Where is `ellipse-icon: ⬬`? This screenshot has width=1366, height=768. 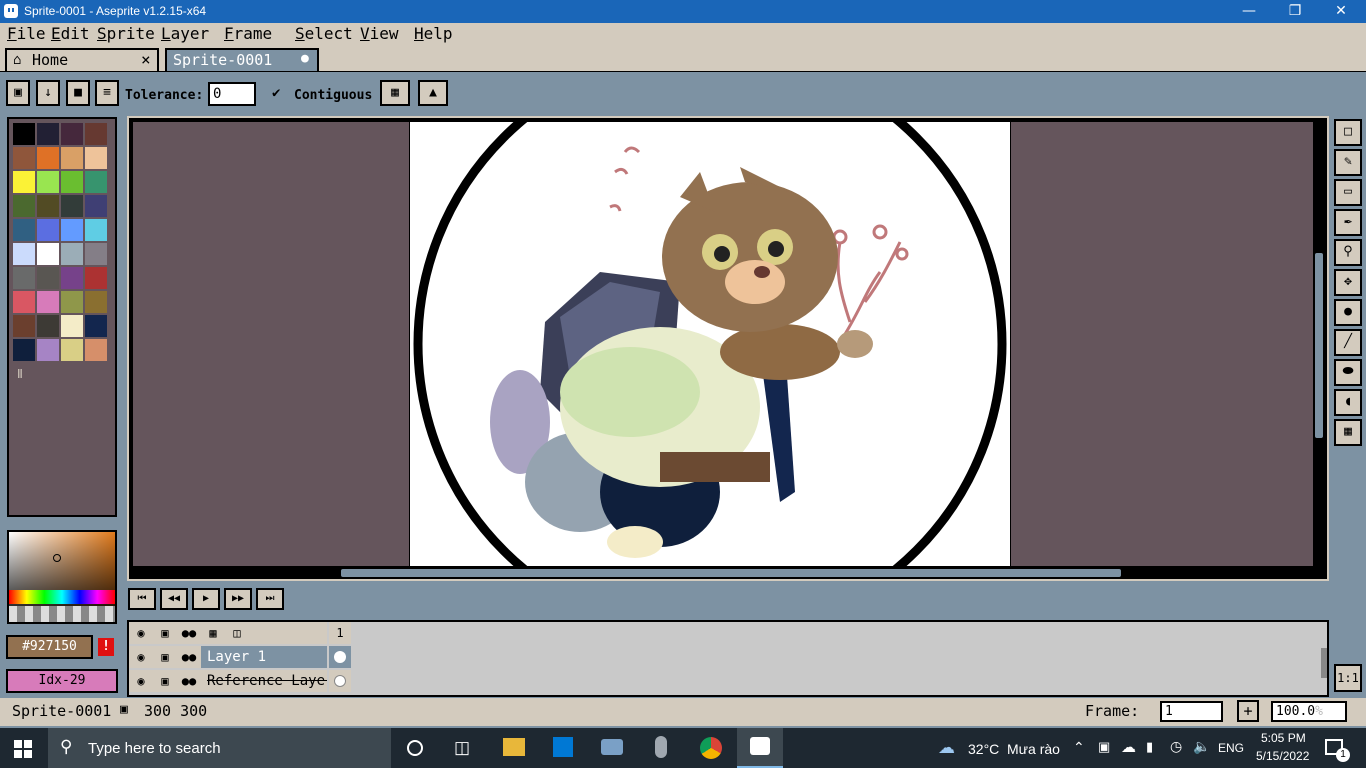
ellipse-icon: ⬬ is located at coordinates (1348, 372).